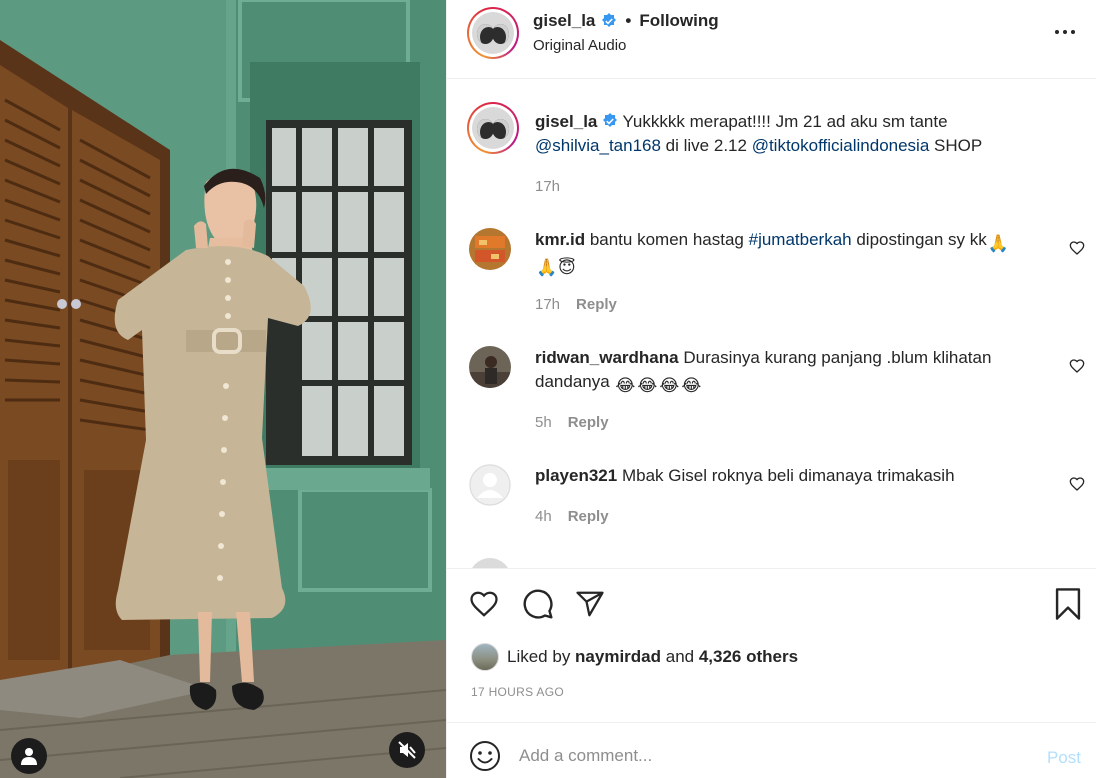 The image size is (1096, 778). What do you see at coordinates (564, 21) in the screenshot?
I see `author-username: gisel_la` at bounding box center [564, 21].